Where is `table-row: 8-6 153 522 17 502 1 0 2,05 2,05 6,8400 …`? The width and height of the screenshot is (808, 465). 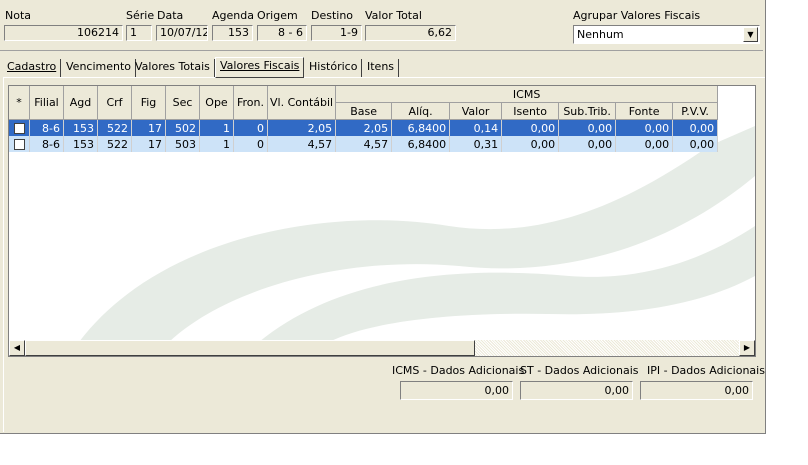
table-row: 8-6 153 522 17 502 1 0 2,05 2,05 6,8400 … is located at coordinates (364, 127).